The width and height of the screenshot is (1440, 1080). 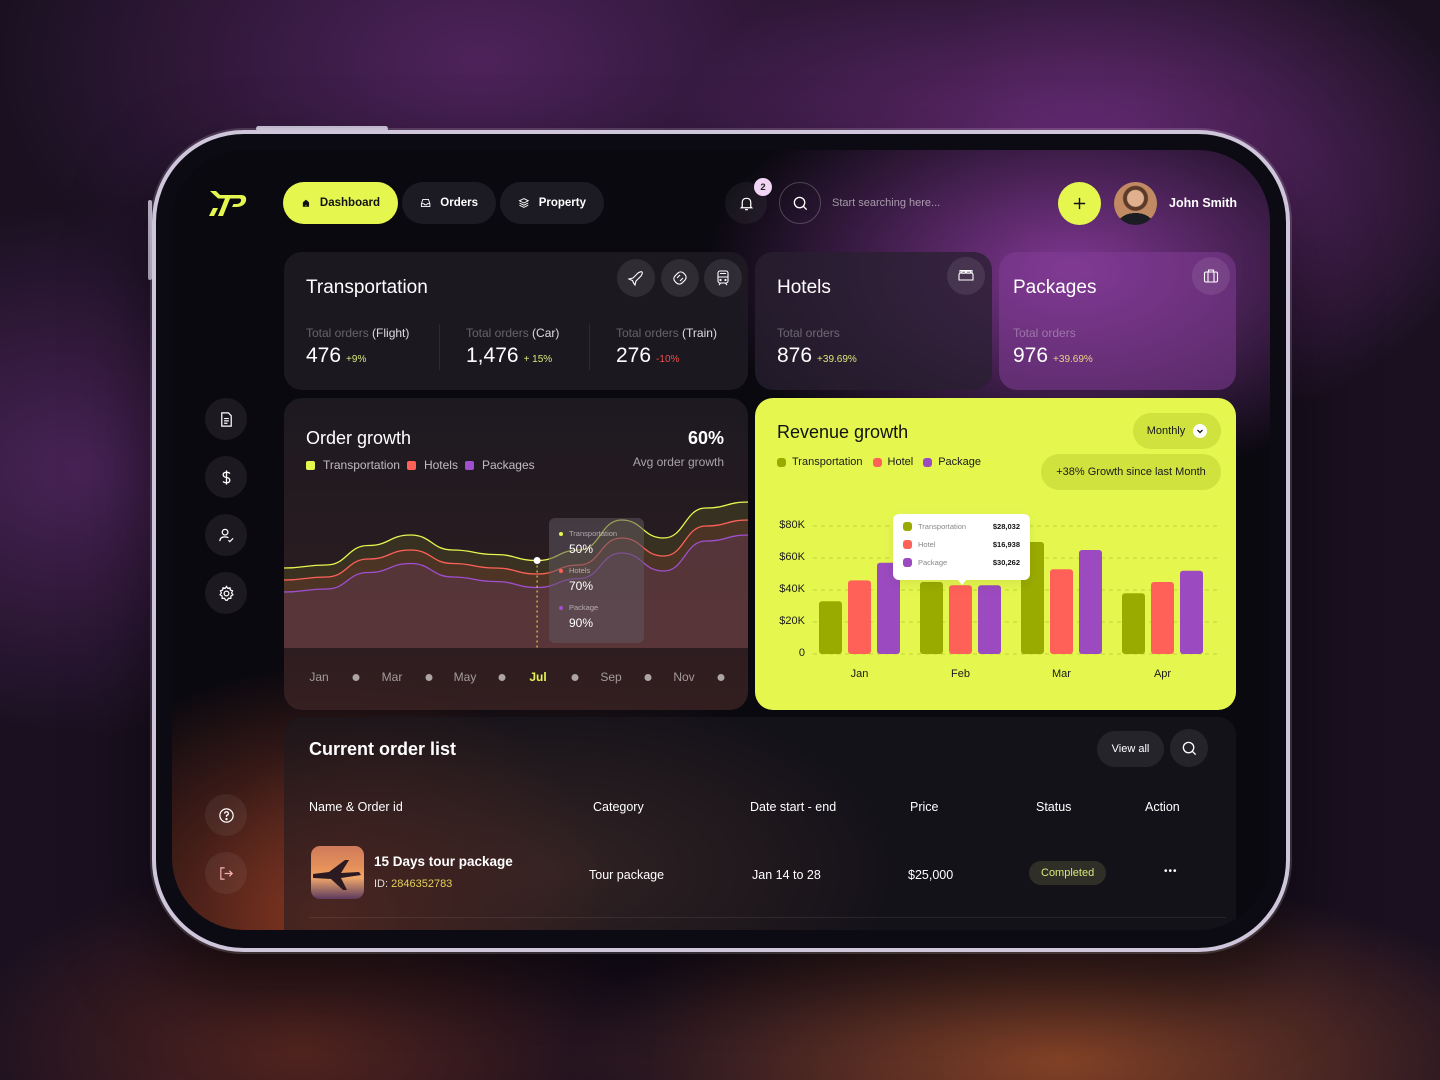 What do you see at coordinates (449, 203) in the screenshot?
I see `tab-orders: Orders` at bounding box center [449, 203].